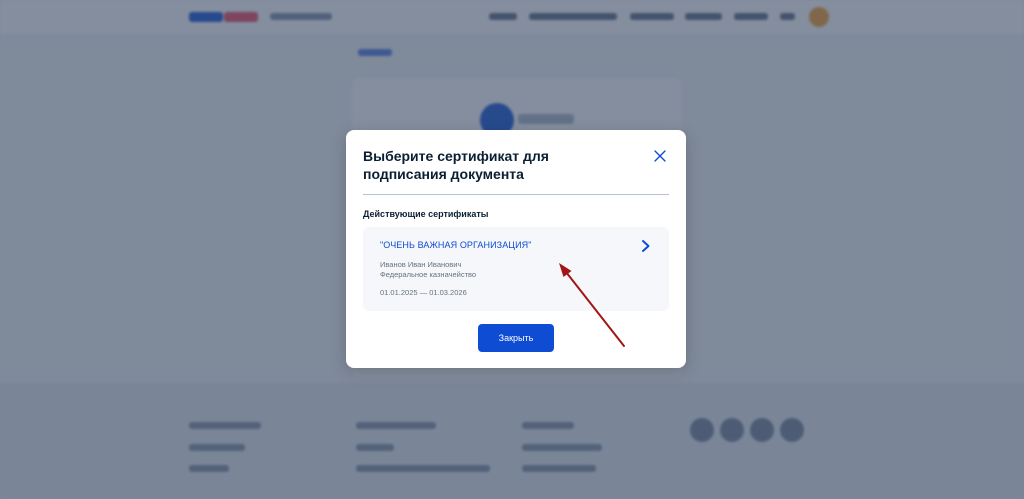 This screenshot has width=1024, height=499. I want to click on chevron-right-icon, so click(646, 246).